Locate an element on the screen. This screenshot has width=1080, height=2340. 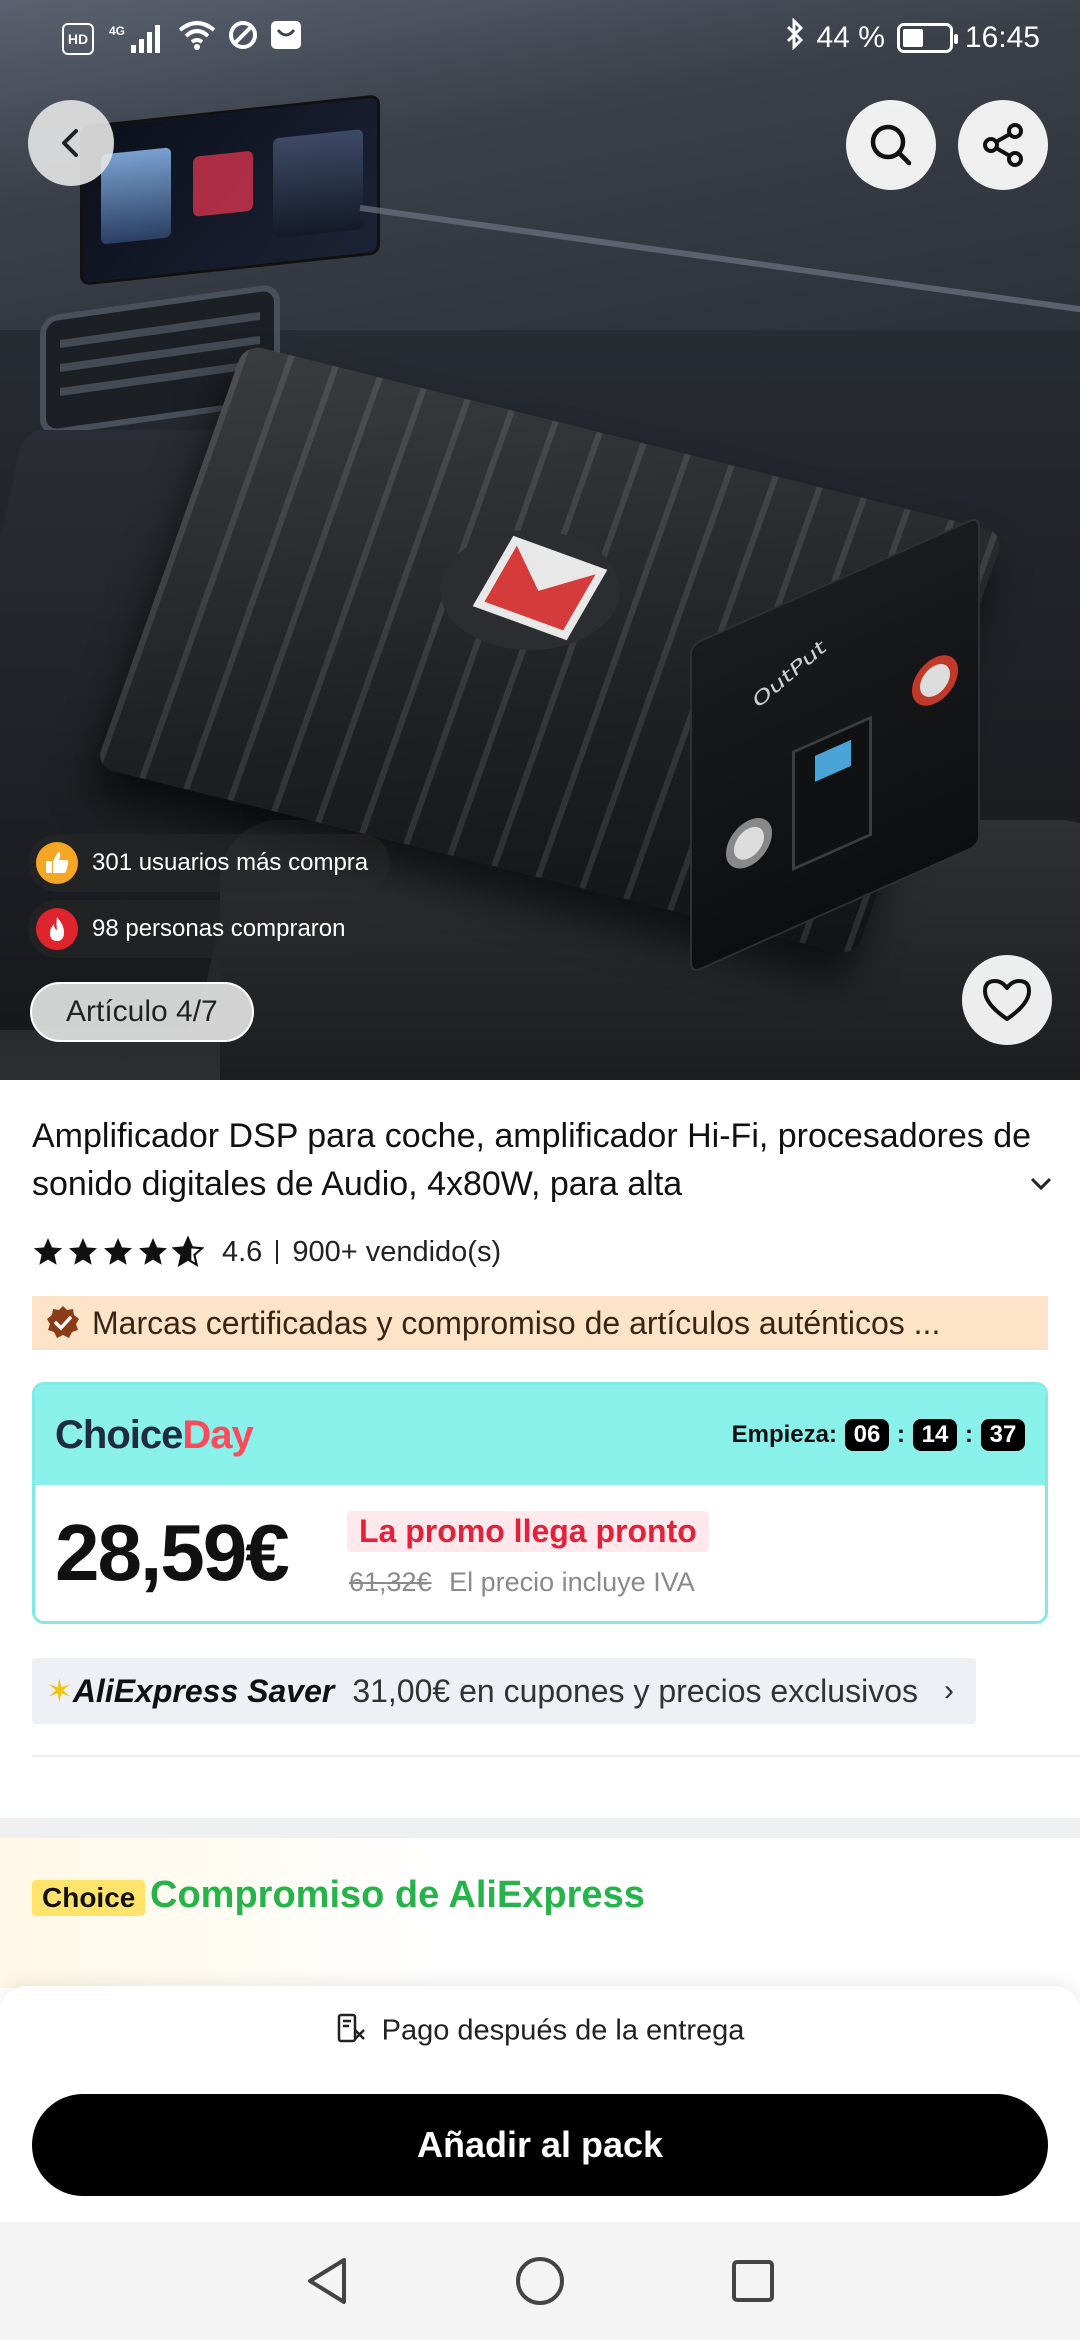
rating-row: 4.6 900+ vendido(s) is located at coordinates (266, 1252).